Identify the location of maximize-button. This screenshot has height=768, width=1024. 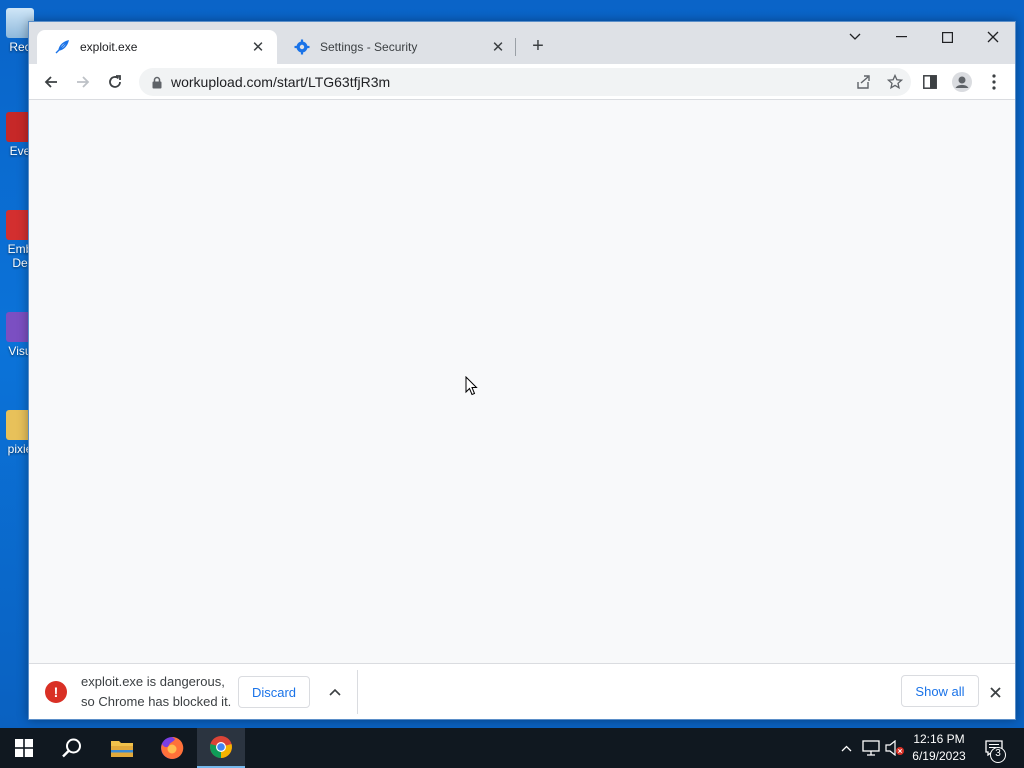
(947, 37).